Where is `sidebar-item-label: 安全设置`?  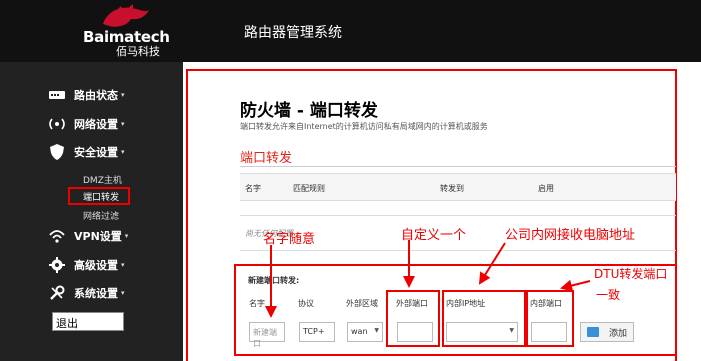
sidebar-item-label: 安全设置 is located at coordinates (96, 152).